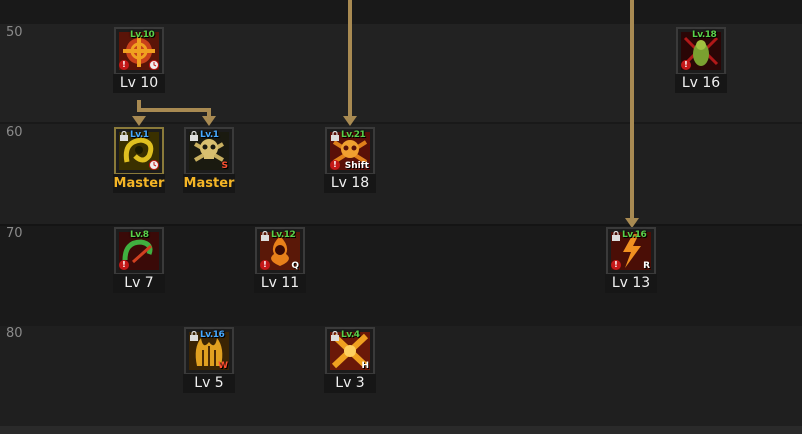 The height and width of the screenshot is (434, 802). Describe the element at coordinates (350, 183) in the screenshot. I see `skill-level-label: Lv 18` at that location.